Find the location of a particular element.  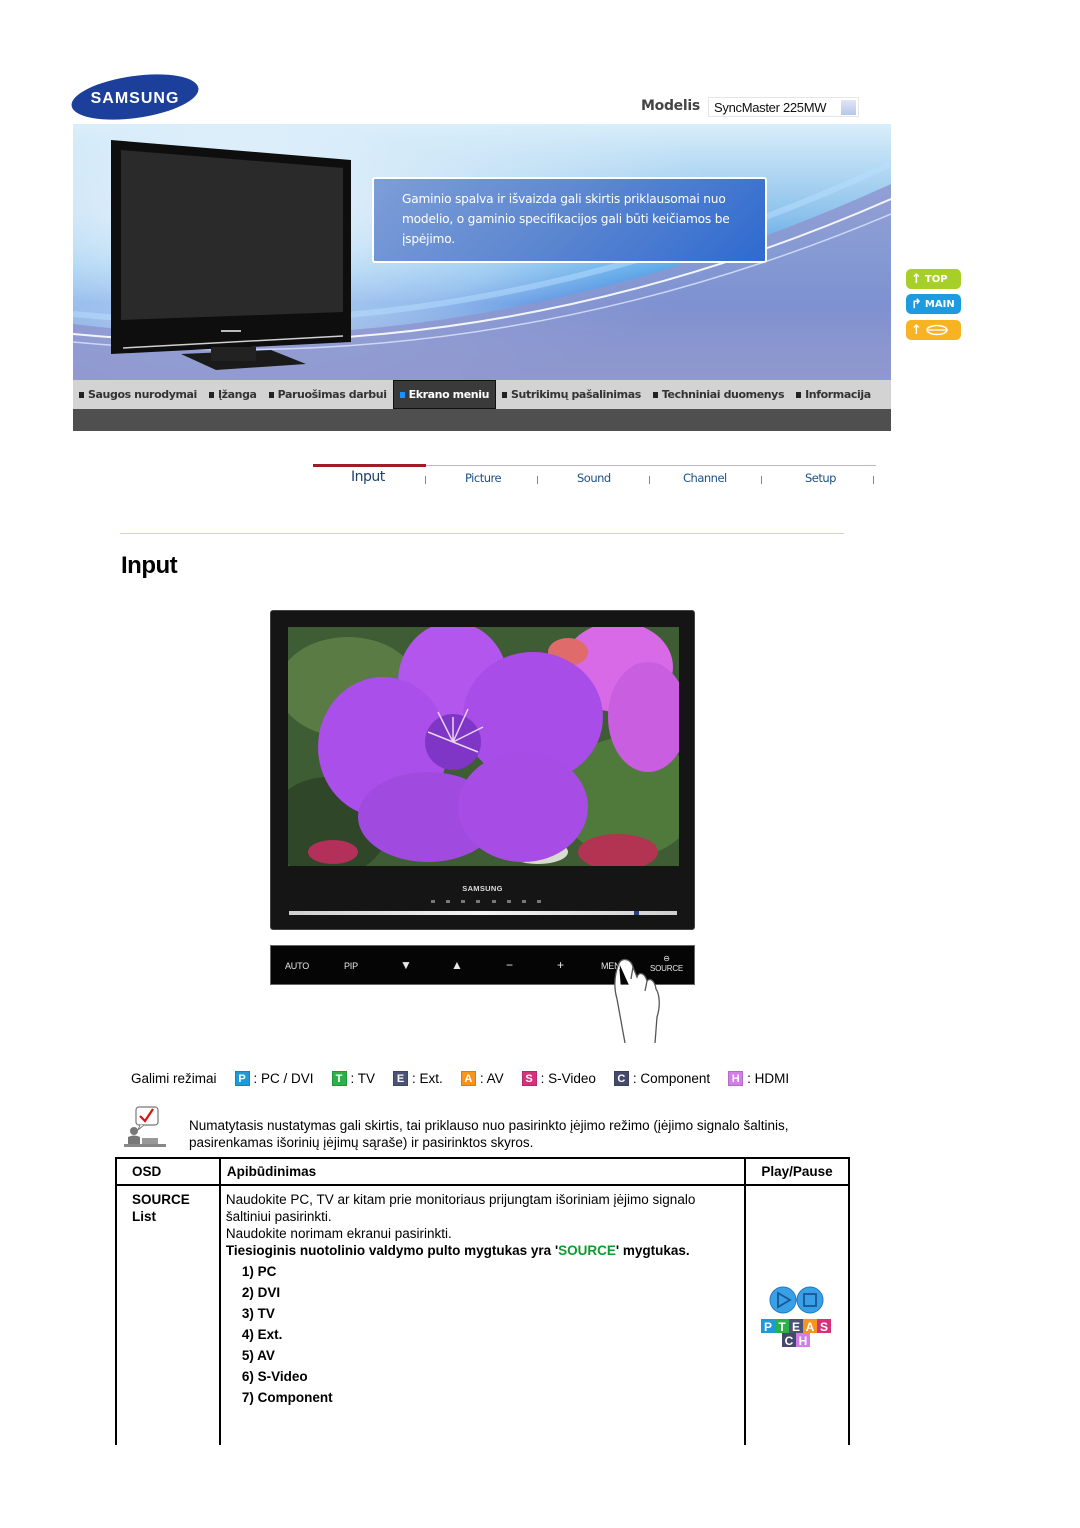

nav-item-informacija: Informacija is located at coordinates (833, 394).